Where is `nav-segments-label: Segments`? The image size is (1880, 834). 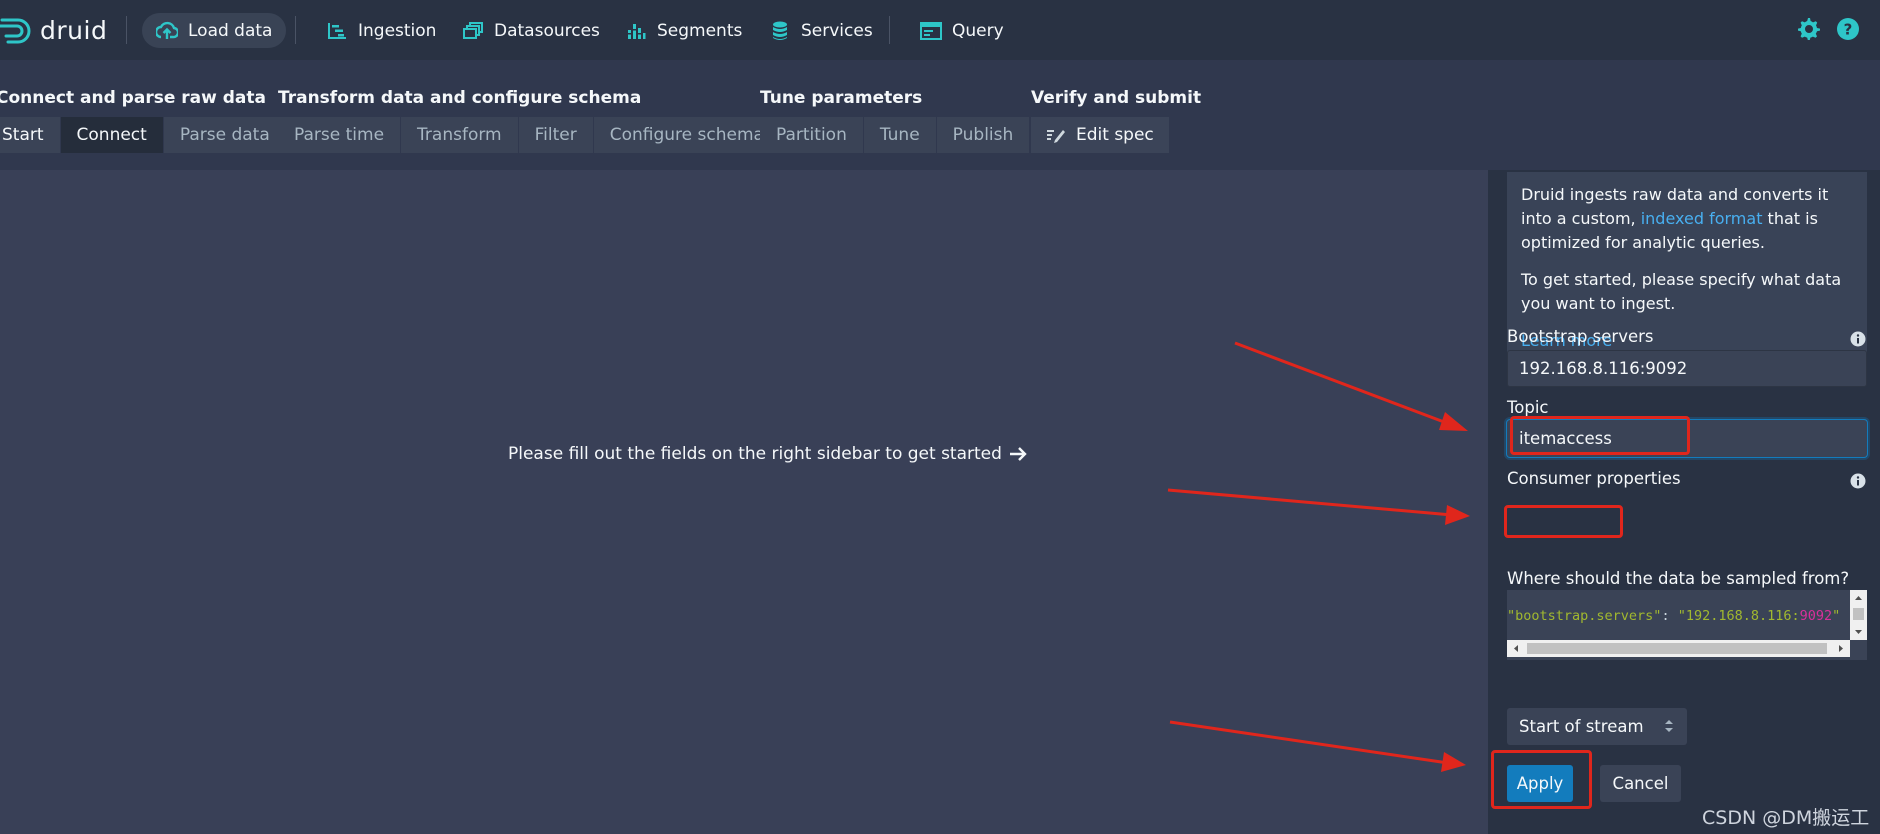
nav-segments-label: Segments is located at coordinates (700, 30).